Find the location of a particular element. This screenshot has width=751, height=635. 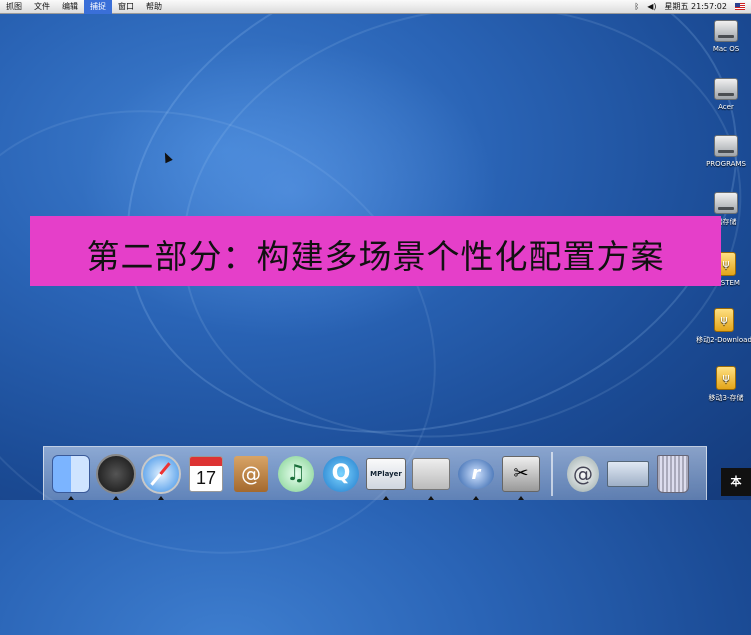

menu-extras: ᛒ ◀) 星期五 21:57:02 is located at coordinates (692, 7).